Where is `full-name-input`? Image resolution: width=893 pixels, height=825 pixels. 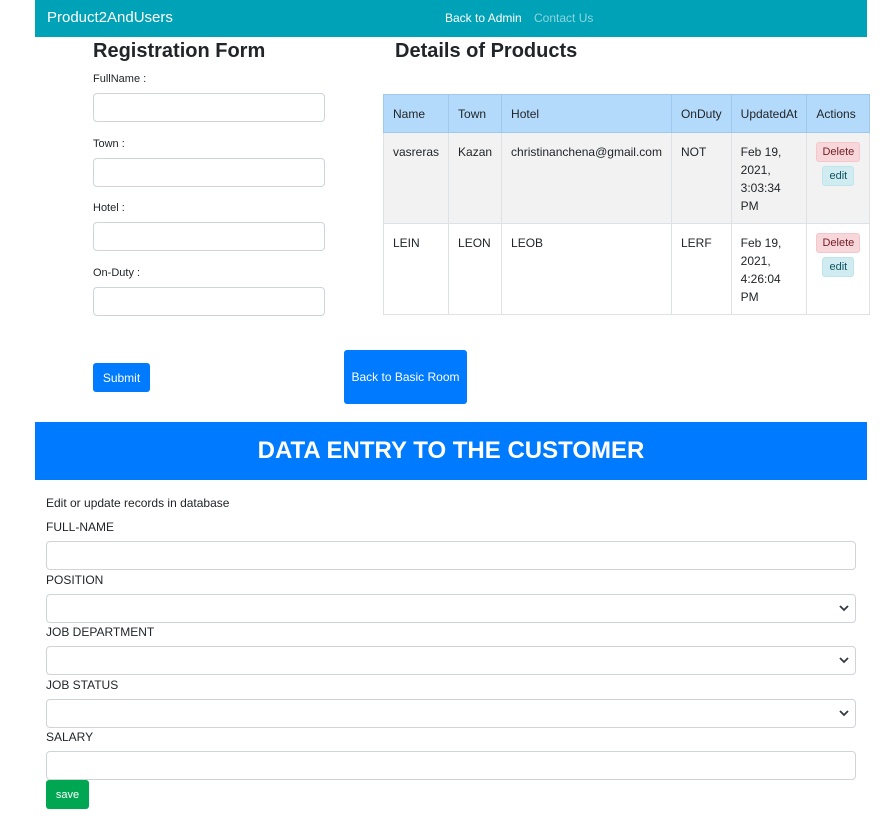
full-name-input is located at coordinates (451, 555).